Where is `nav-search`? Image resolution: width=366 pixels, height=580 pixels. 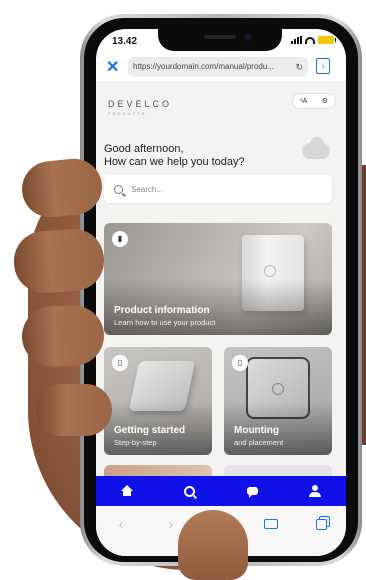 nav-search is located at coordinates (190, 491).